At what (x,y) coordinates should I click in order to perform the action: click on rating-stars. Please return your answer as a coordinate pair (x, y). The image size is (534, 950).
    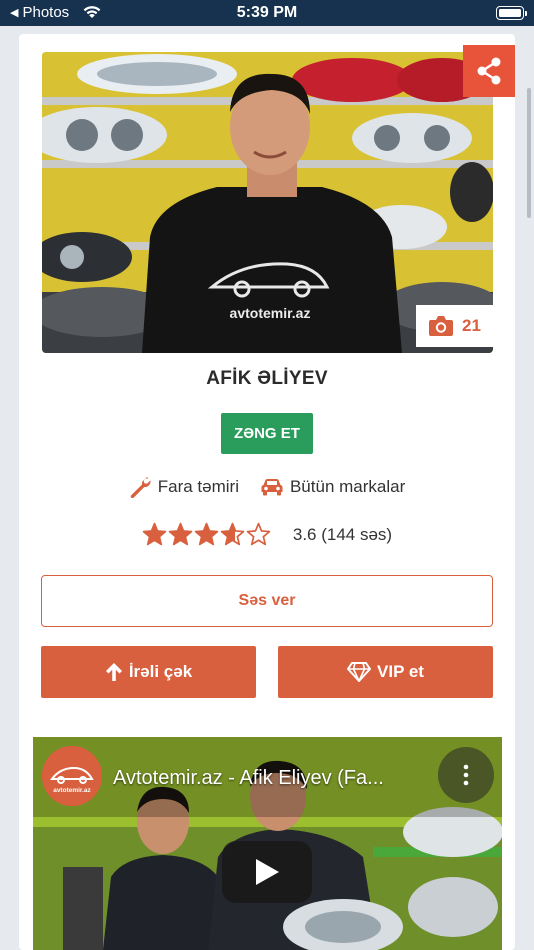
    Looking at the image, I should click on (206, 534).